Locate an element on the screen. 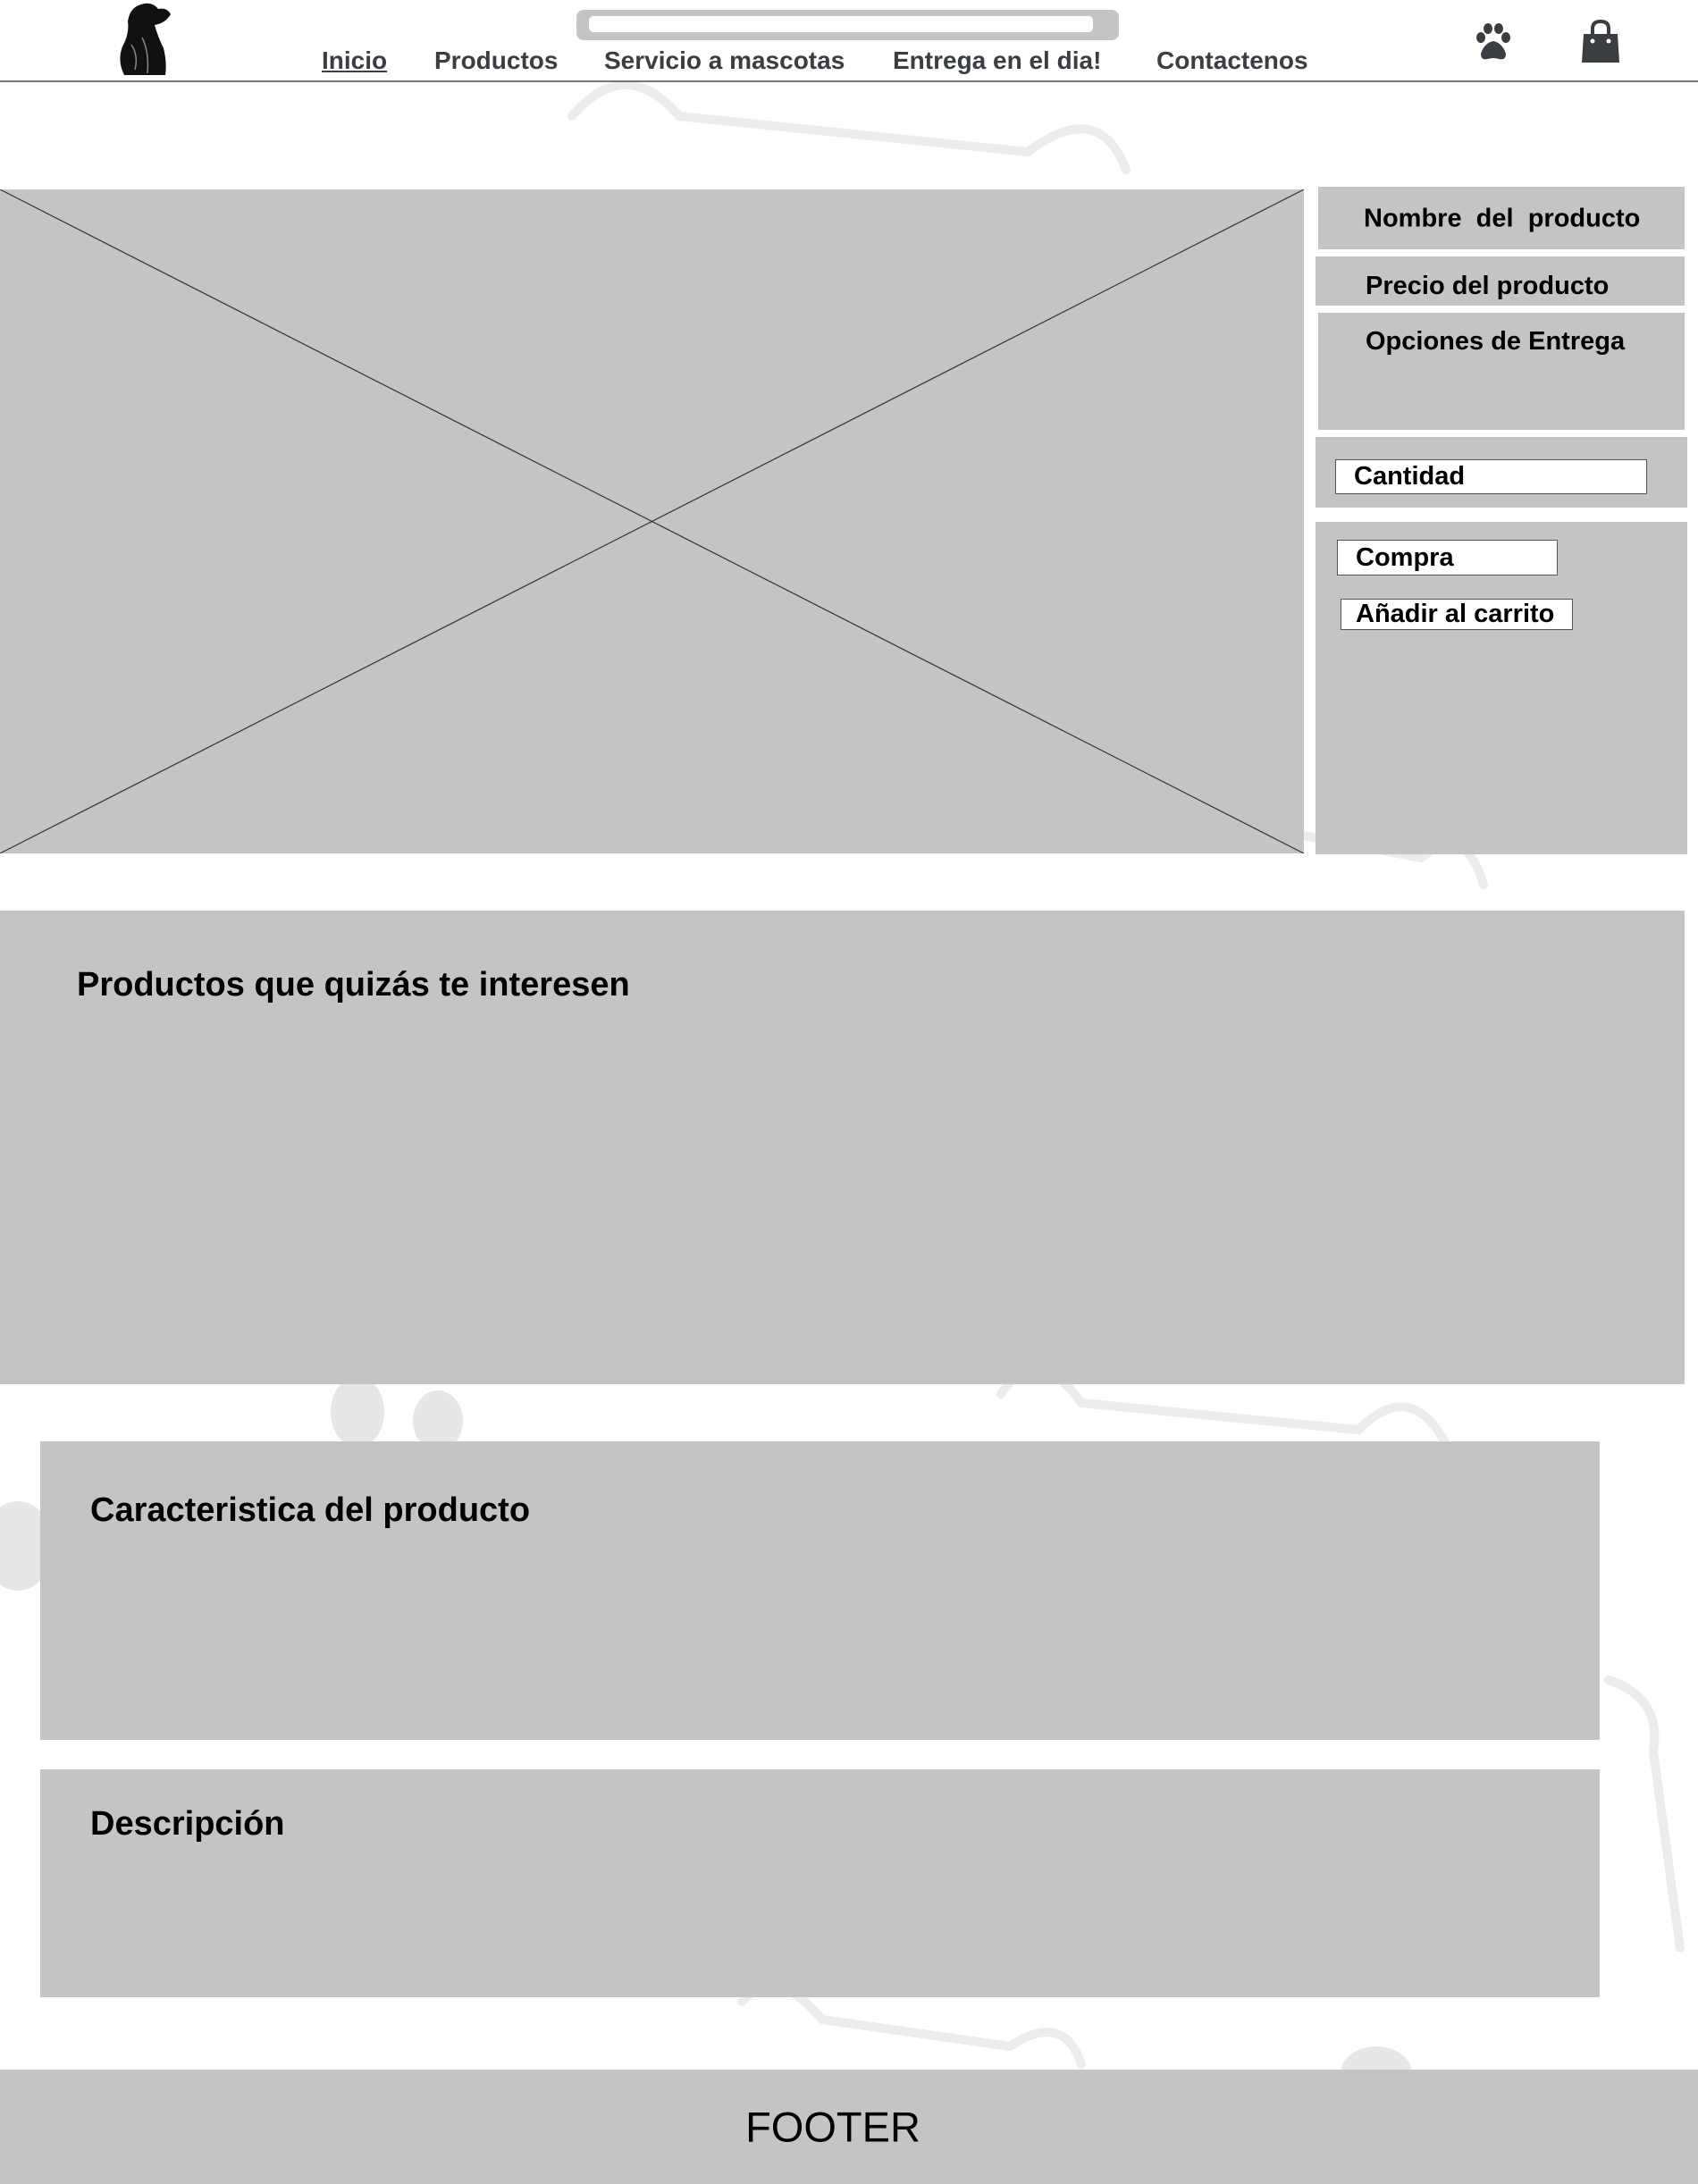 Image resolution: width=1698 pixels, height=2184 pixels. product-name: Nombre del producto is located at coordinates (1502, 218).